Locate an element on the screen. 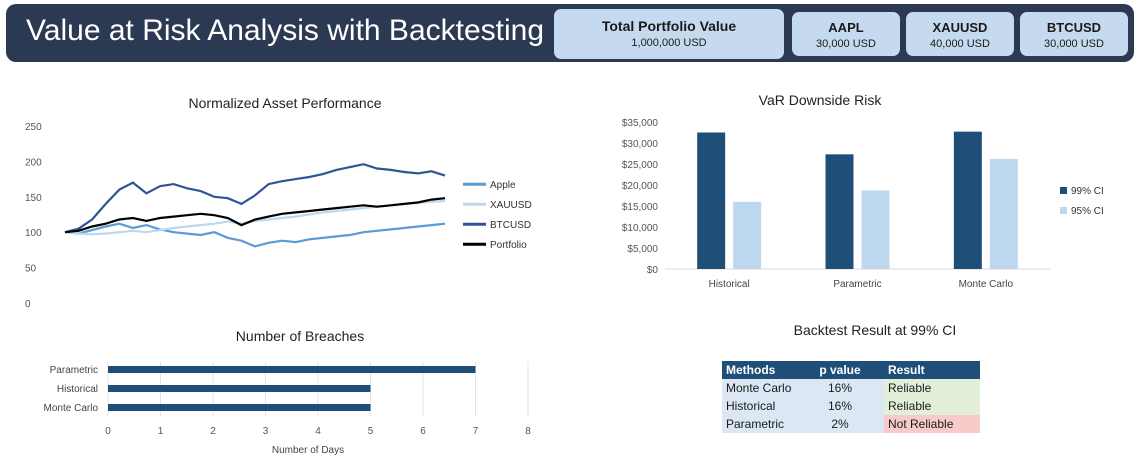 The height and width of the screenshot is (472, 1140). x-tick-label: 4 is located at coordinates (318, 431).